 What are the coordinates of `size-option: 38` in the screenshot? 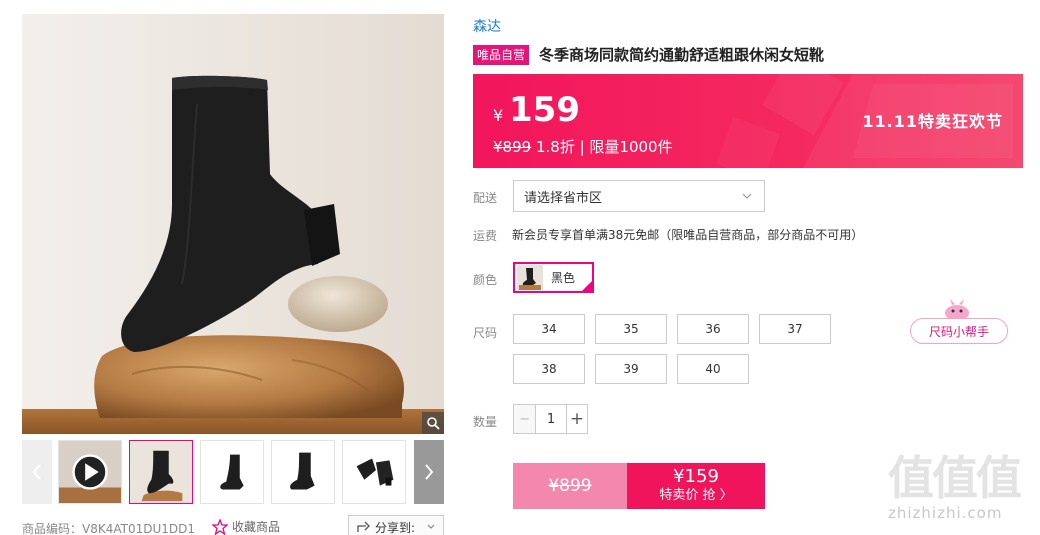 It's located at (549, 369).